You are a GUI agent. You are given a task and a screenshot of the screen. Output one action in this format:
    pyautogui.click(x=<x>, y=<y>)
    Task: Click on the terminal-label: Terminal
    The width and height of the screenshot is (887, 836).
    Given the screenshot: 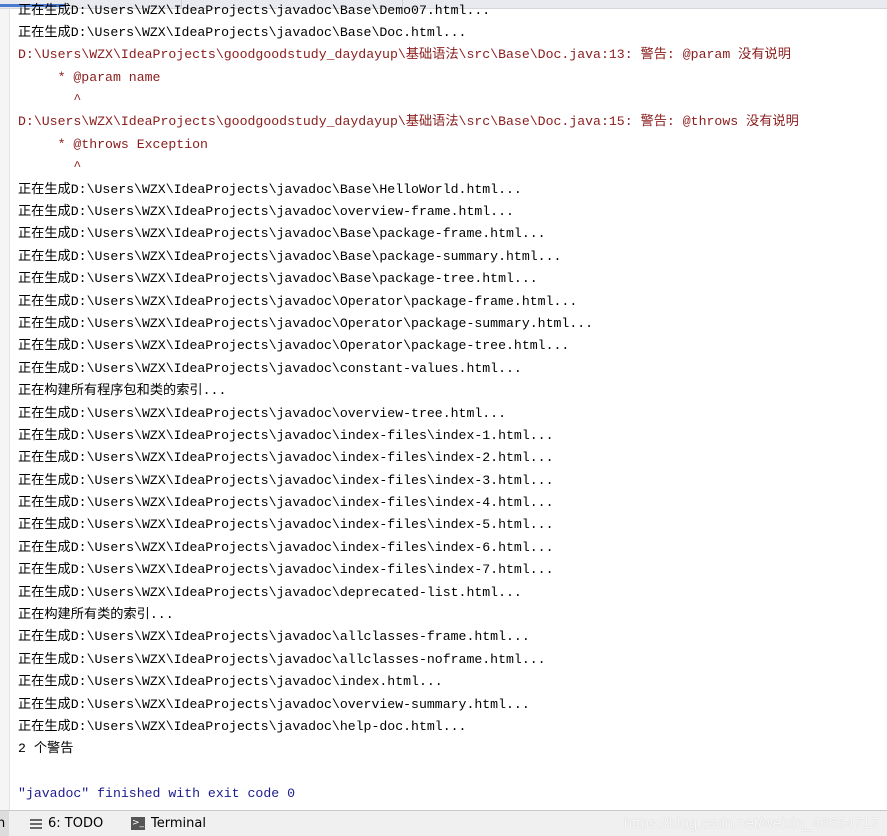 What is the action you would take?
    pyautogui.click(x=178, y=823)
    